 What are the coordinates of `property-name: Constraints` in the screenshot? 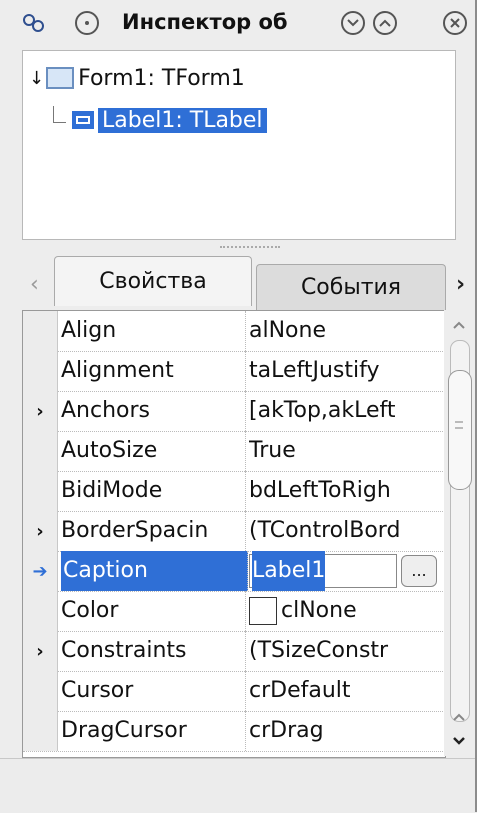 It's located at (153, 651).